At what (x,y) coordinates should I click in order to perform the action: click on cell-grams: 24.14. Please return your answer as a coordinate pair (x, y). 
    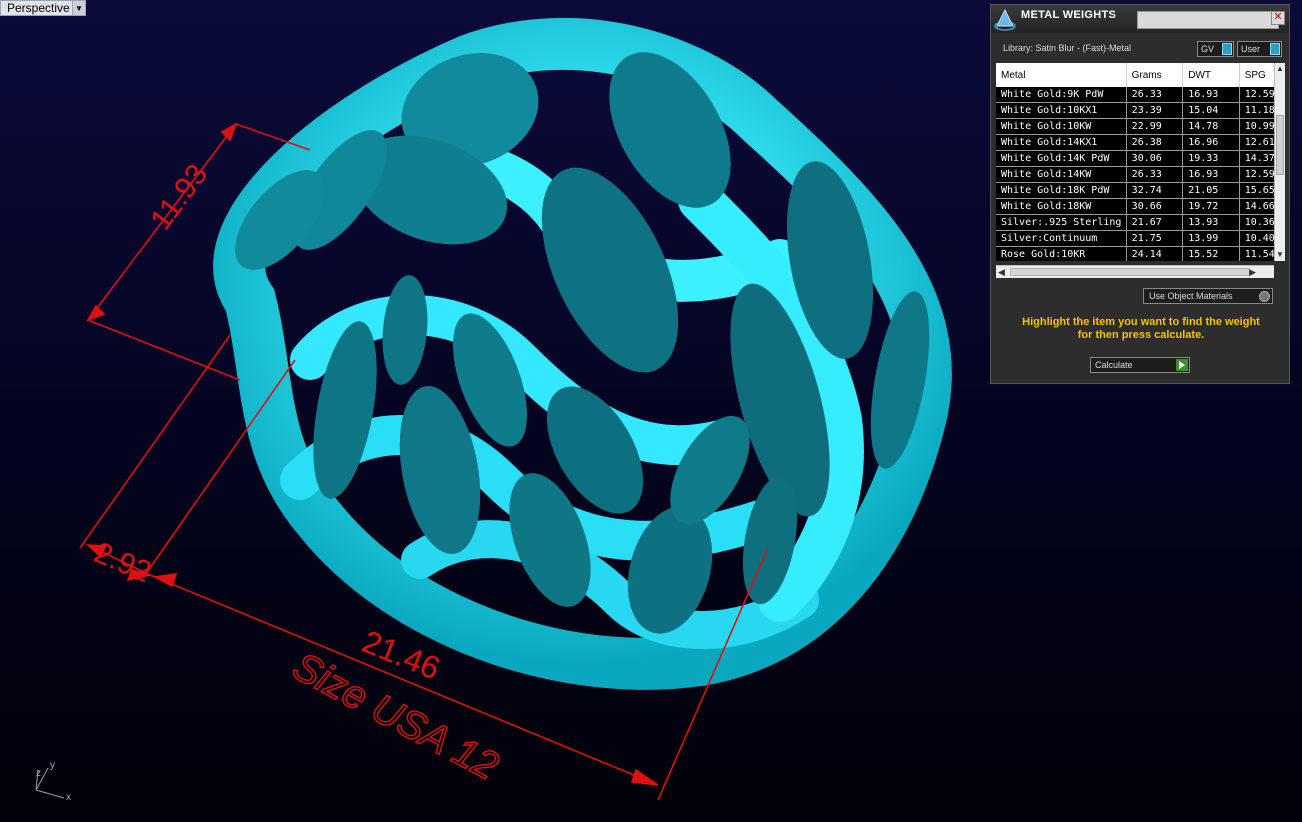
    Looking at the image, I should click on (1155, 253).